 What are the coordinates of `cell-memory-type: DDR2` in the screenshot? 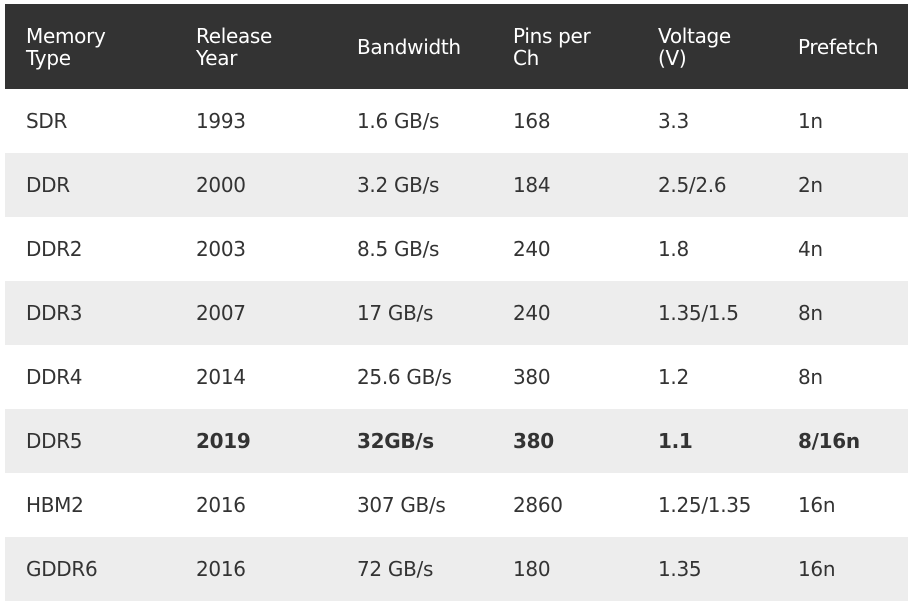 It's located at (54, 249).